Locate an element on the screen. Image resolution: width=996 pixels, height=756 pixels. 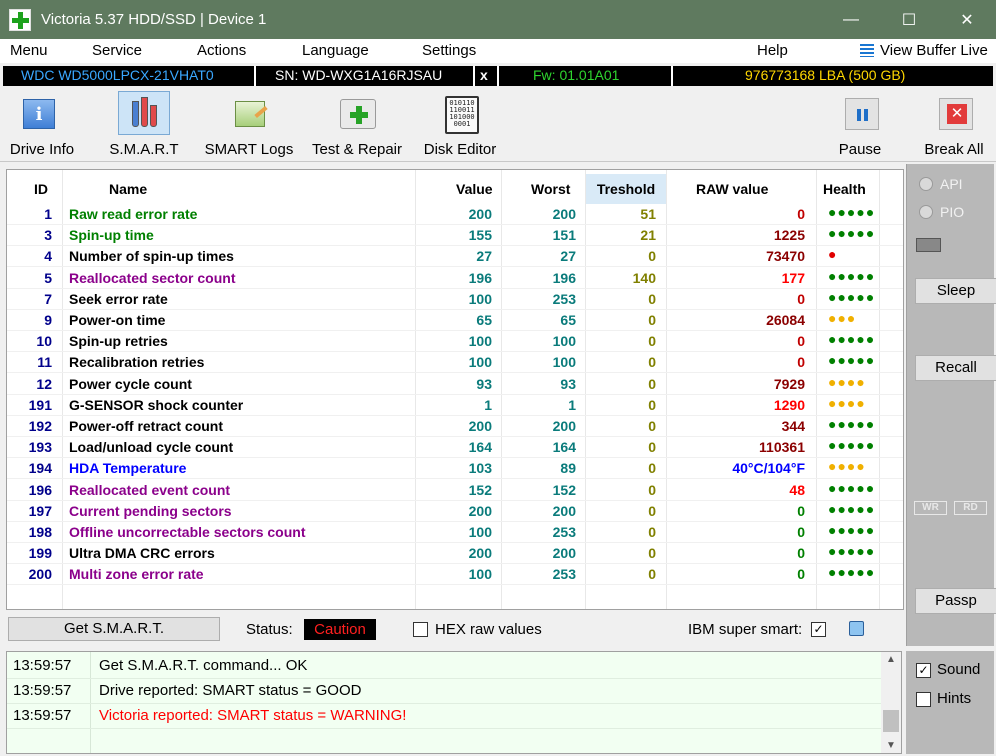
table-row: 199 Ultra DMA CRC errors 200 200 0 0 ●●●●● is located at coordinates (455, 554).